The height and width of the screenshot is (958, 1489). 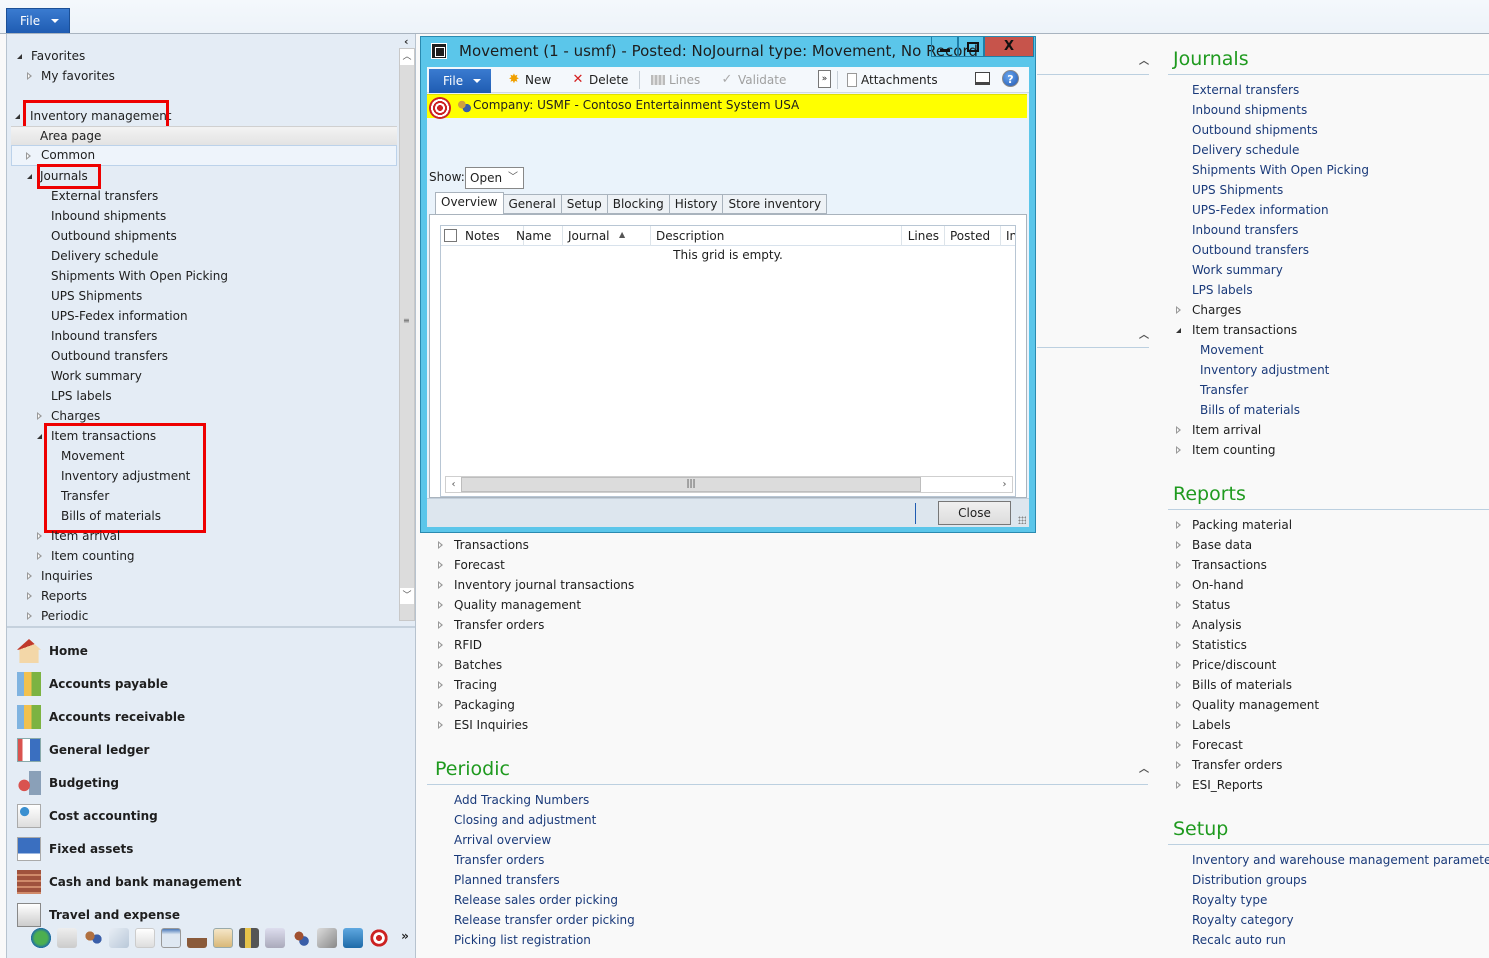 What do you see at coordinates (129, 882) in the screenshot?
I see `module-cash-and-bank-management: Cash and bank management` at bounding box center [129, 882].